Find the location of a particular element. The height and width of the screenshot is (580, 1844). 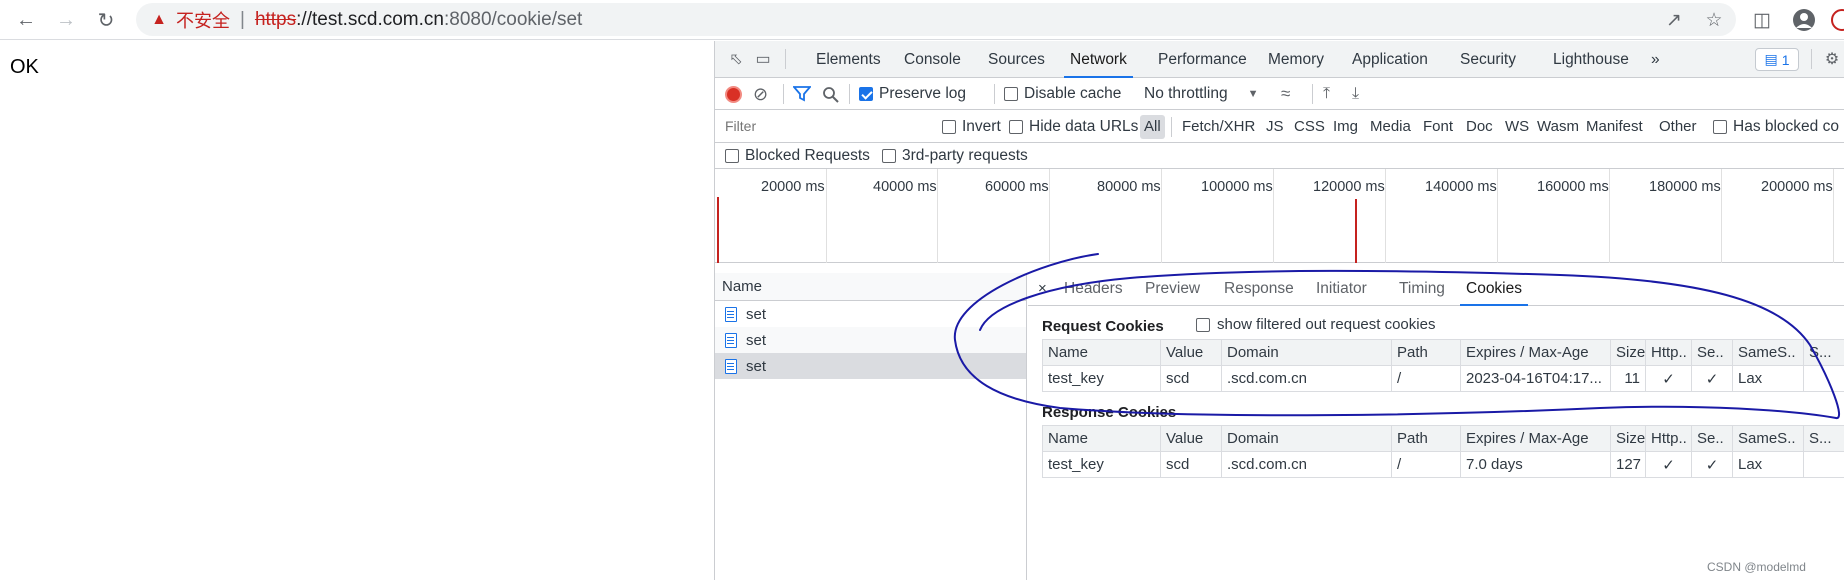

request-row-selected: set is located at coordinates (870, 366).